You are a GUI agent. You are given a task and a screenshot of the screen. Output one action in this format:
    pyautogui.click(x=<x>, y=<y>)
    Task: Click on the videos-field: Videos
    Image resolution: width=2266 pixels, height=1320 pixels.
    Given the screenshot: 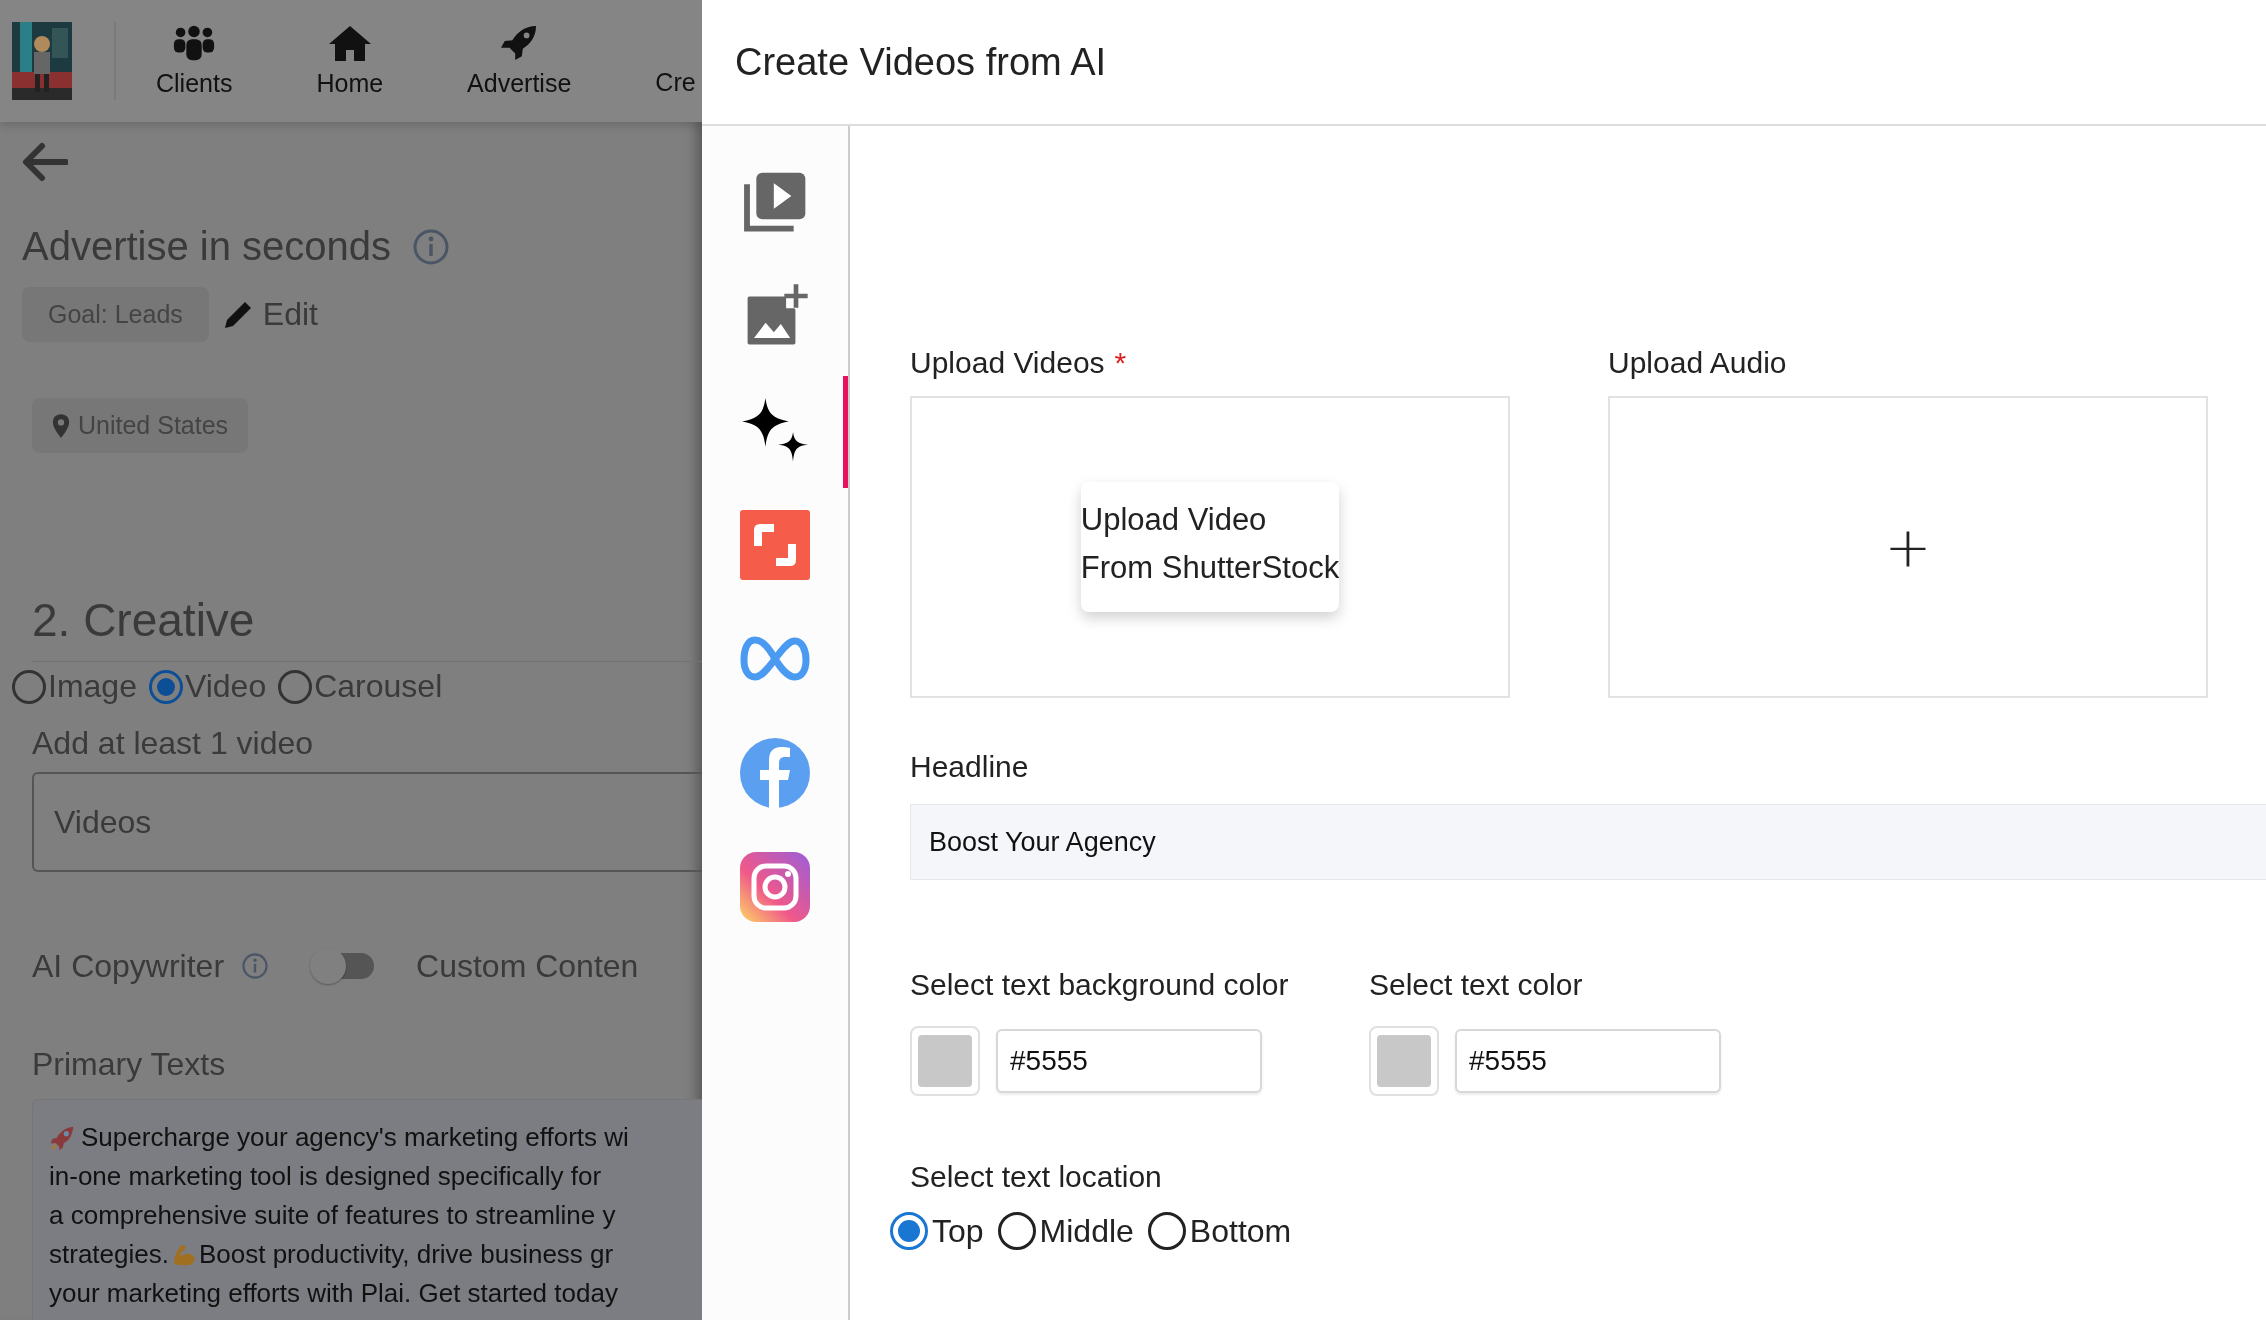 What is the action you would take?
    pyautogui.click(x=367, y=822)
    